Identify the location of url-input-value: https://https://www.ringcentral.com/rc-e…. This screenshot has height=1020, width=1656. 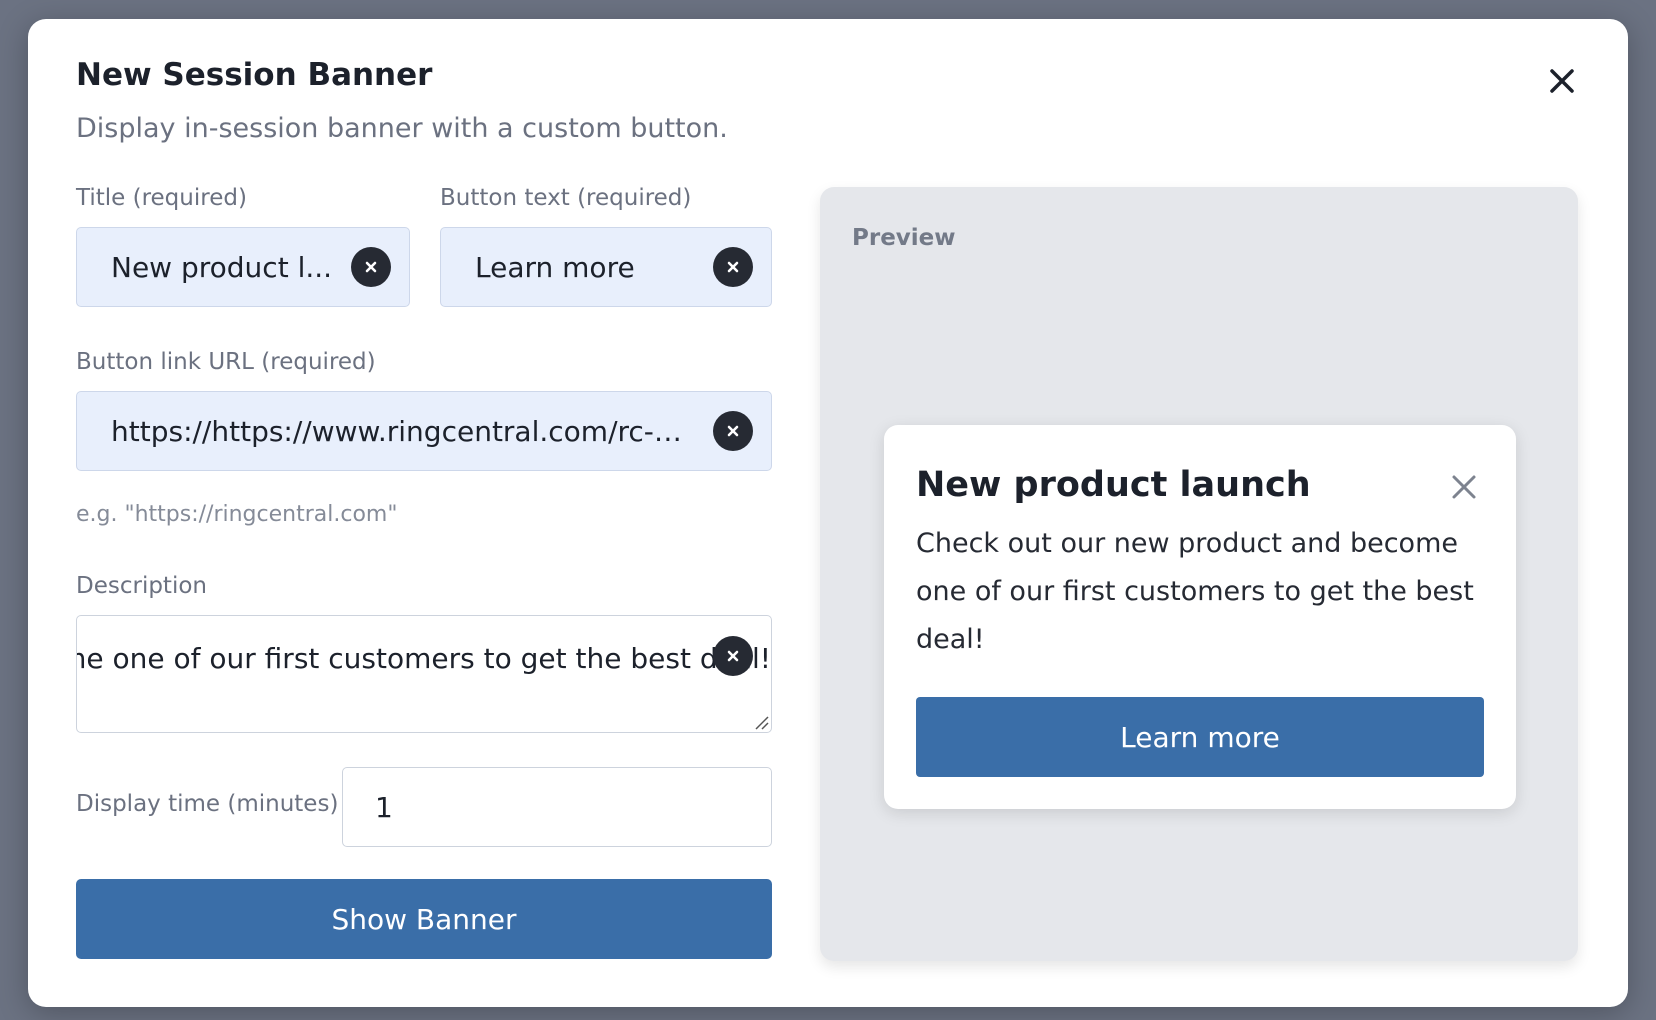
(404, 431).